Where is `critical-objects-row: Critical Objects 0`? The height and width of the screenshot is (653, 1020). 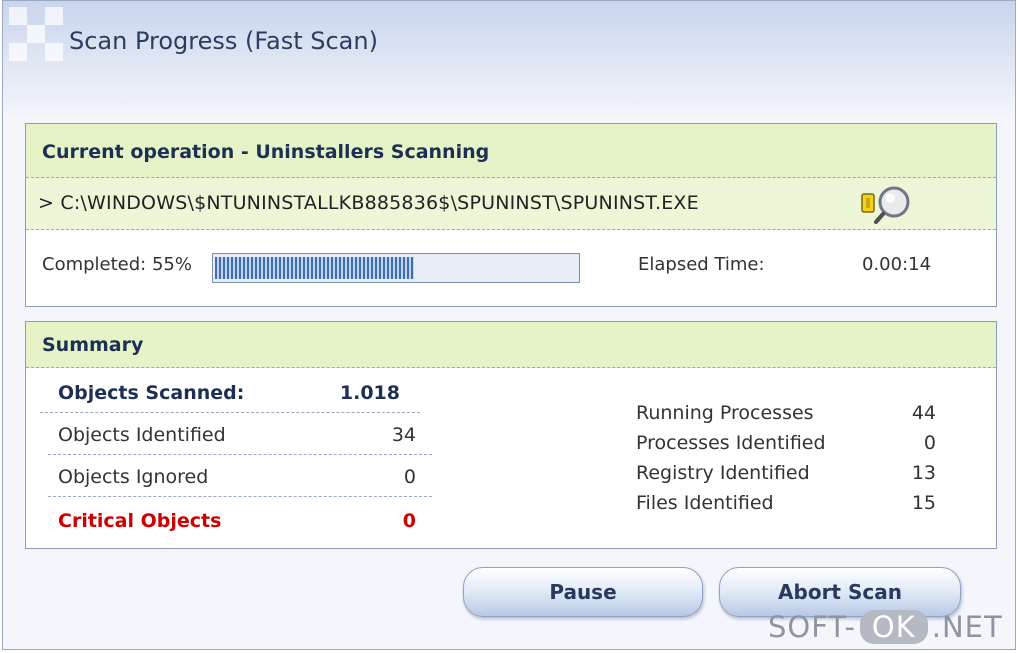 critical-objects-row: Critical Objects 0 is located at coordinates (240, 520).